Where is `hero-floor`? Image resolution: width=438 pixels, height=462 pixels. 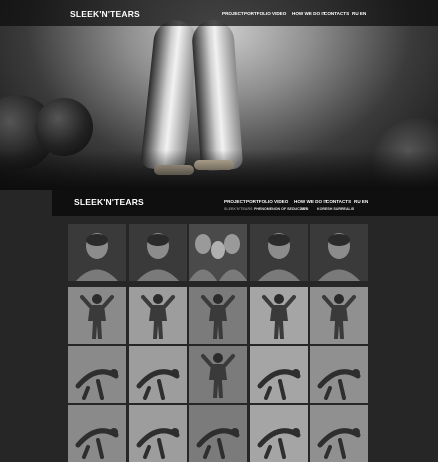 hero-floor is located at coordinates (219, 170).